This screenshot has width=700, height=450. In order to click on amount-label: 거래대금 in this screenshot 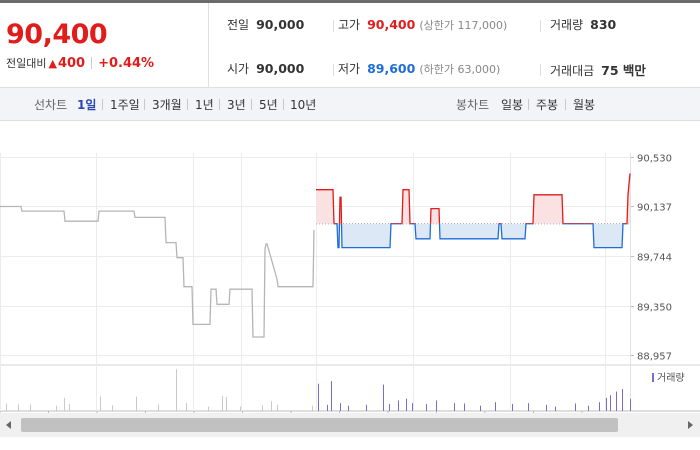, I will do `click(572, 71)`.